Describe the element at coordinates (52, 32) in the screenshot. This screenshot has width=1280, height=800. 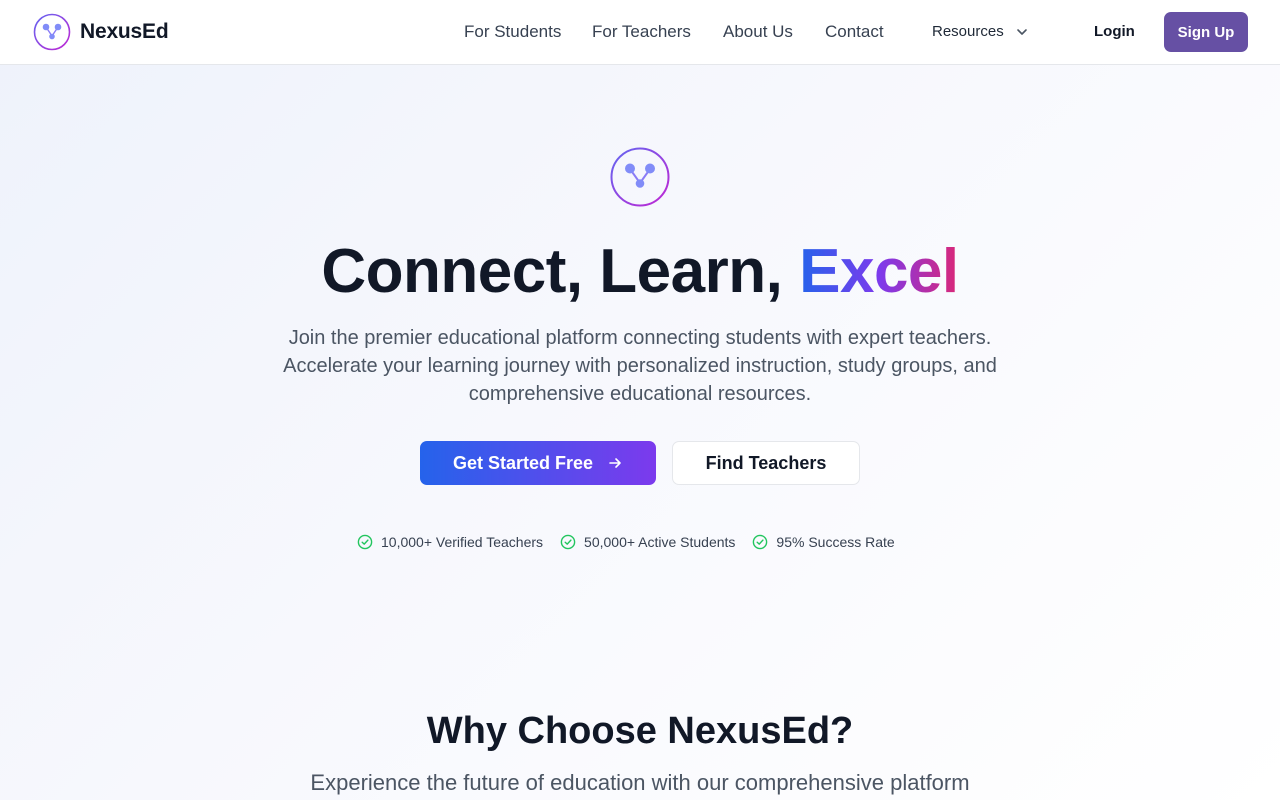
I see `nexus-logo-icon` at that location.